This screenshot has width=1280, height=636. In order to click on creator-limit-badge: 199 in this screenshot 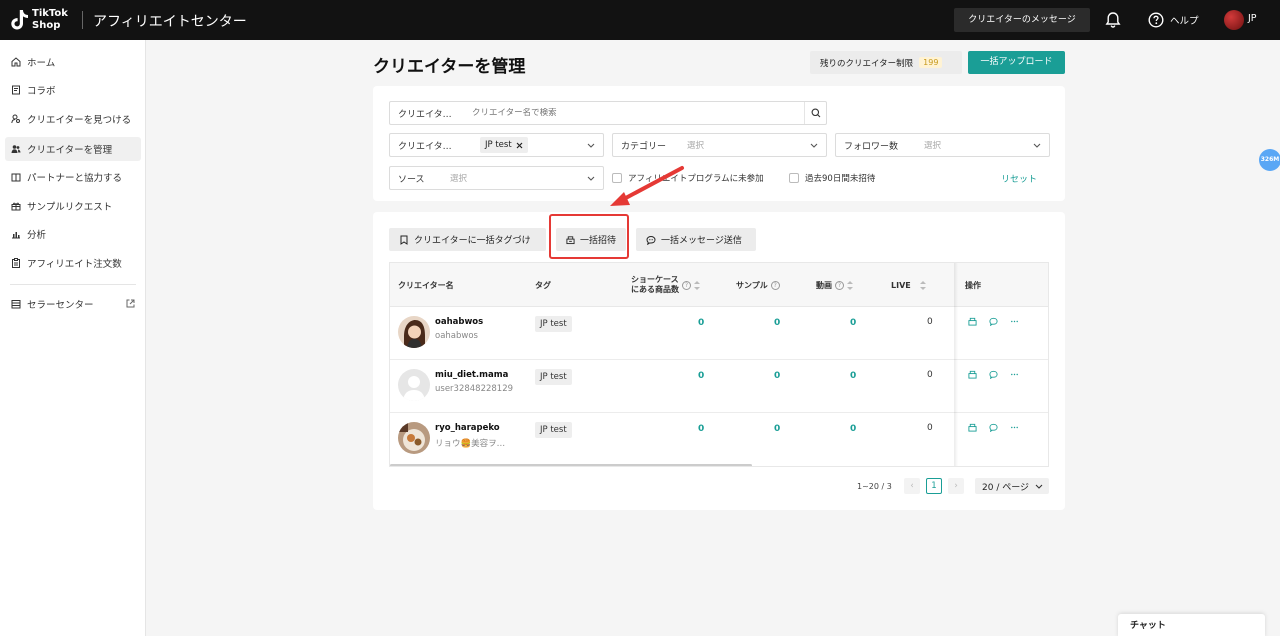, I will do `click(931, 62)`.